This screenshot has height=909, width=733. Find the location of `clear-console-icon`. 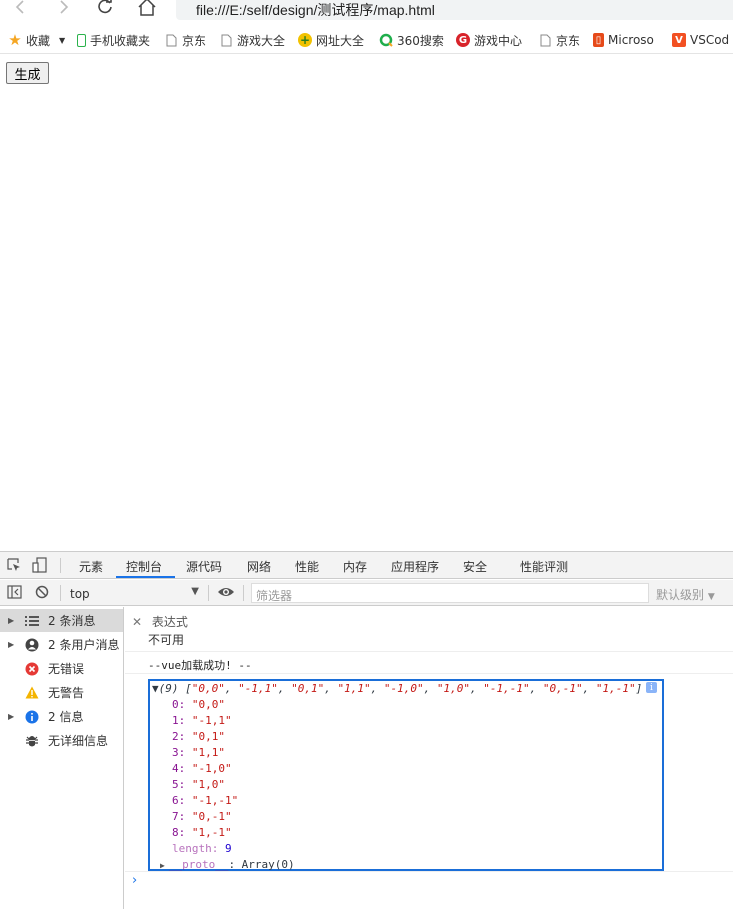

clear-console-icon is located at coordinates (43, 593).